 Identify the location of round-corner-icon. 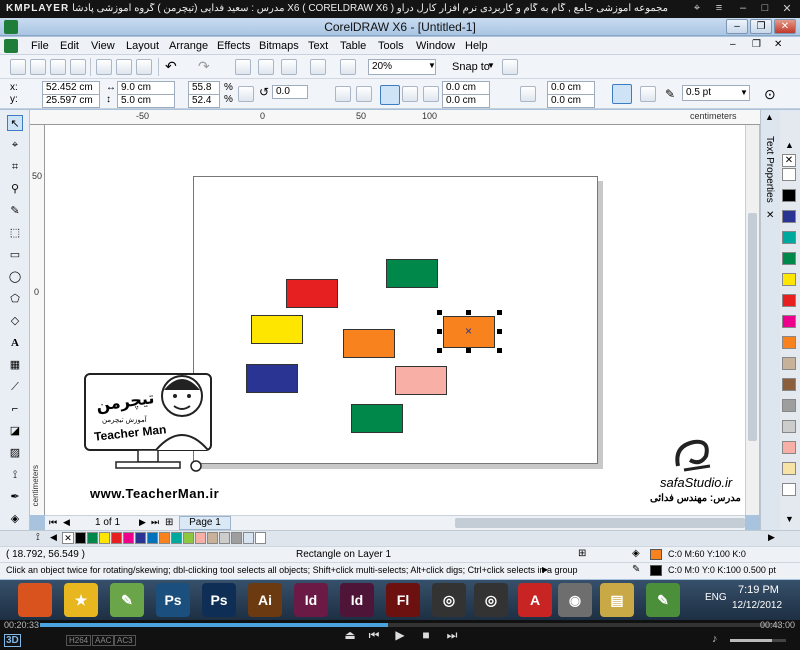
(390, 95).